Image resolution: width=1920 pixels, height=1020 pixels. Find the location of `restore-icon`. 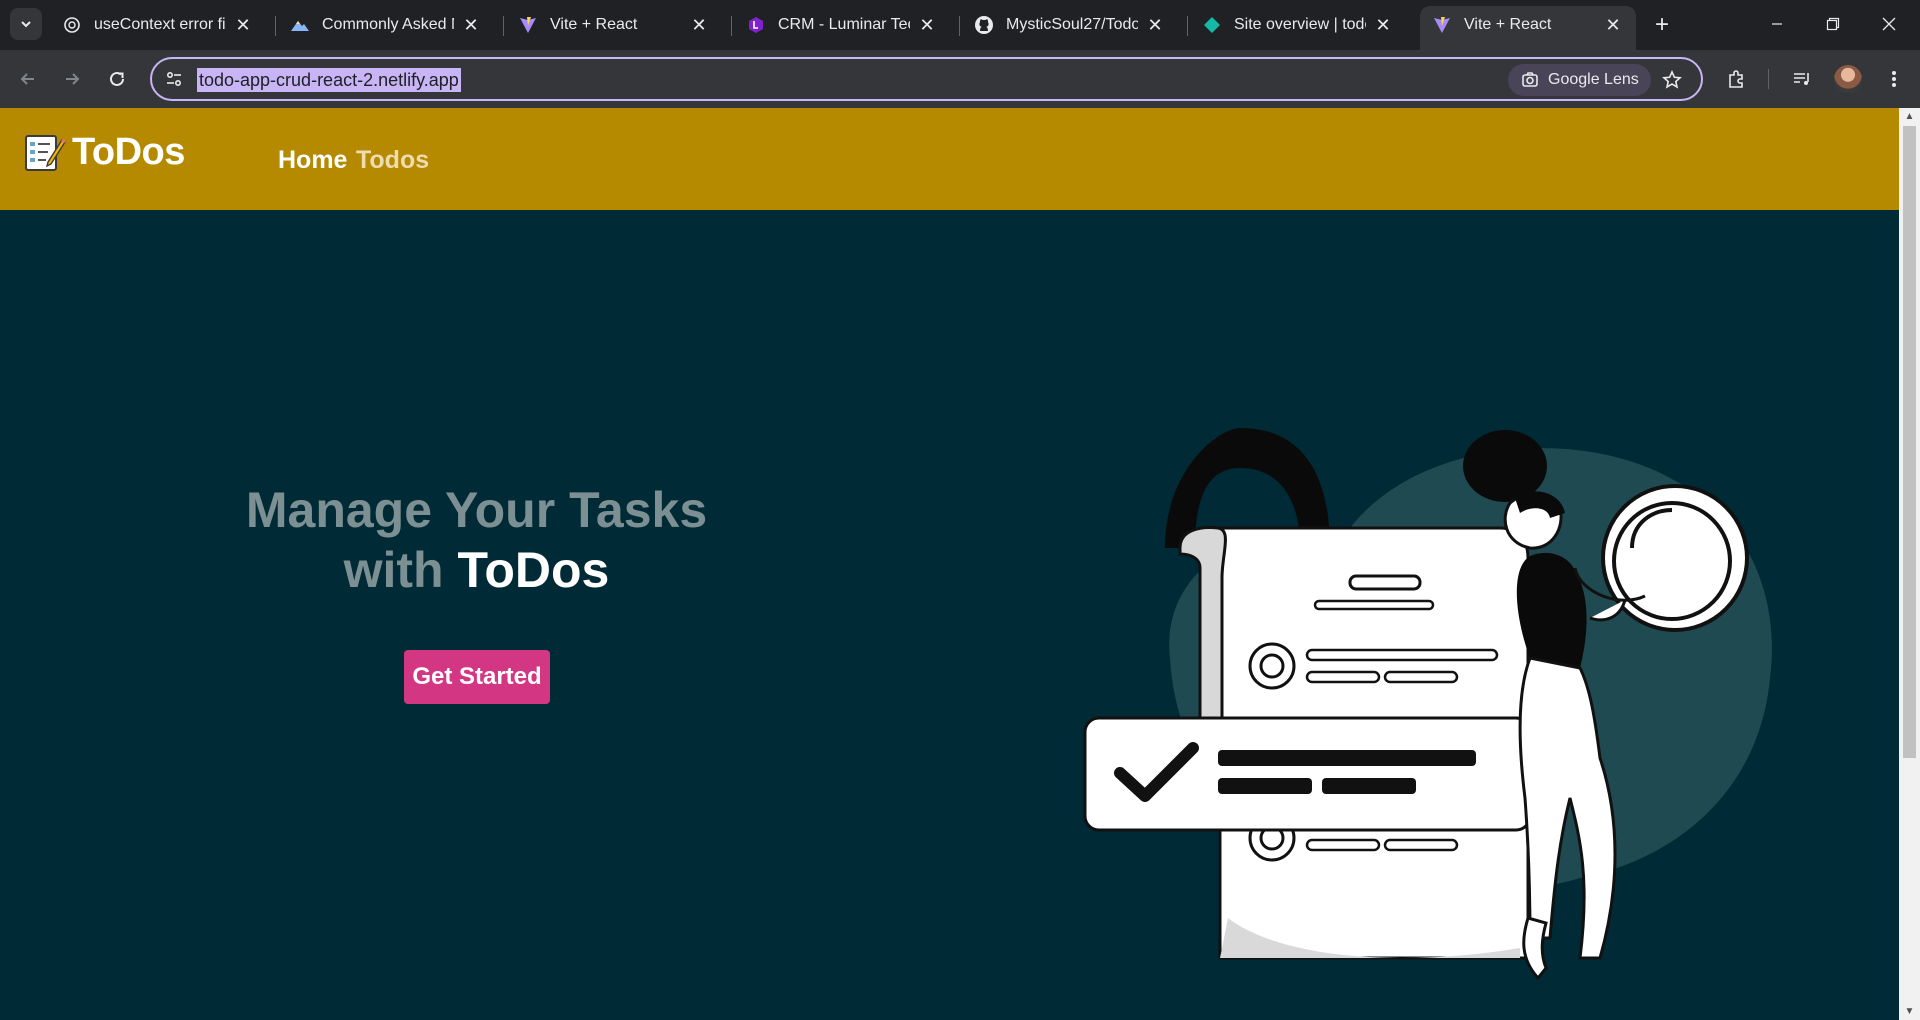

restore-icon is located at coordinates (1833, 24).